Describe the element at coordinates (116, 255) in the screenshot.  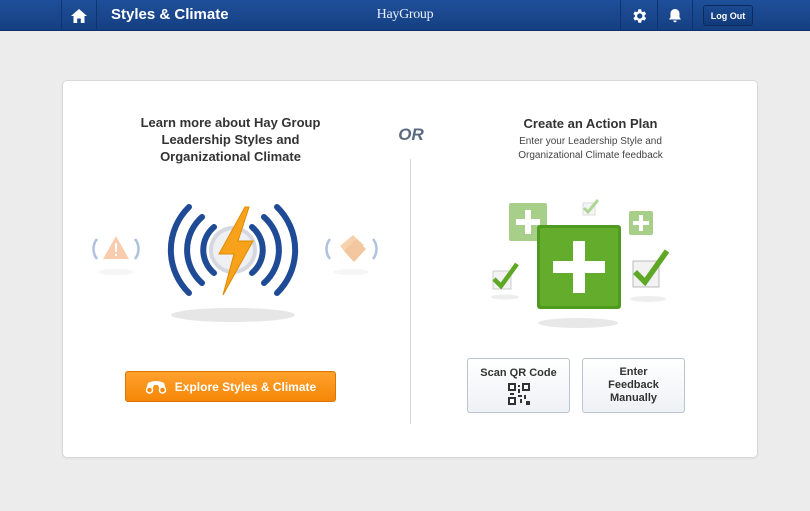
I see `warning-icon` at that location.